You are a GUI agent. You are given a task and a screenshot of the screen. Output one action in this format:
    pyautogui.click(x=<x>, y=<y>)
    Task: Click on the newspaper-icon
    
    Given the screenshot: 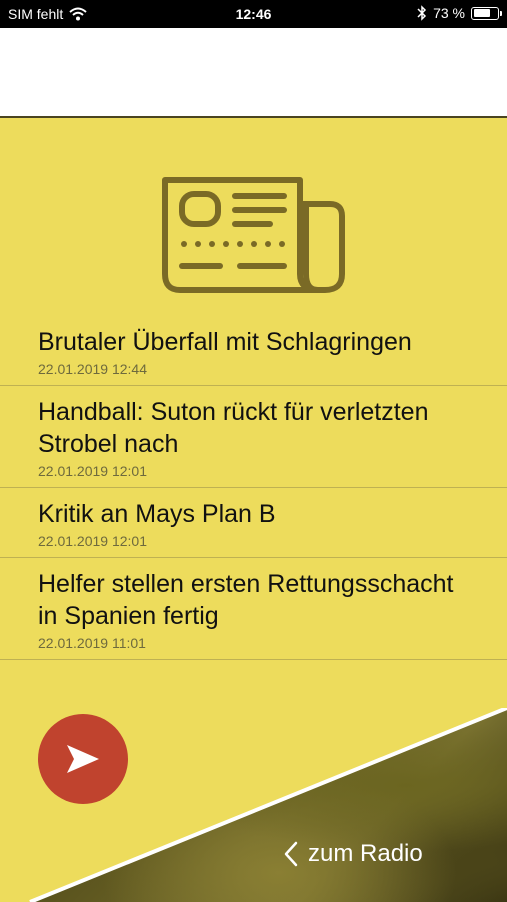 What is the action you would take?
    pyautogui.click(x=253, y=235)
    